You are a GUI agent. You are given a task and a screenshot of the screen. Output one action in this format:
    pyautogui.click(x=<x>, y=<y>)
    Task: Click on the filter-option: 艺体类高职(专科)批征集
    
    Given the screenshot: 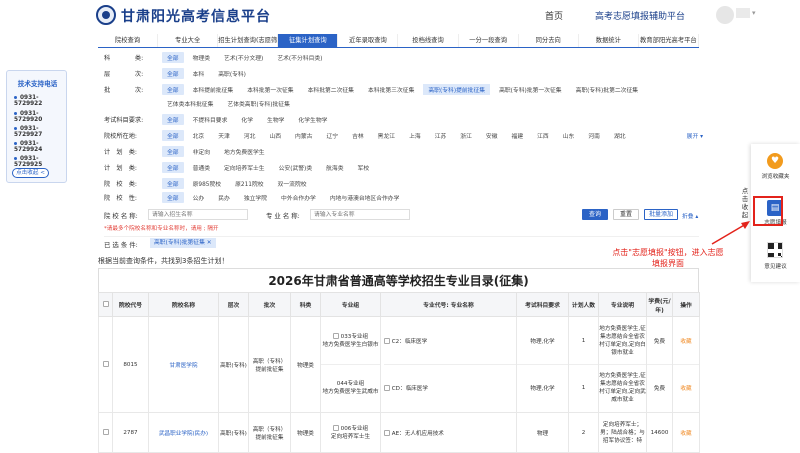 What is the action you would take?
    pyautogui.click(x=258, y=103)
    